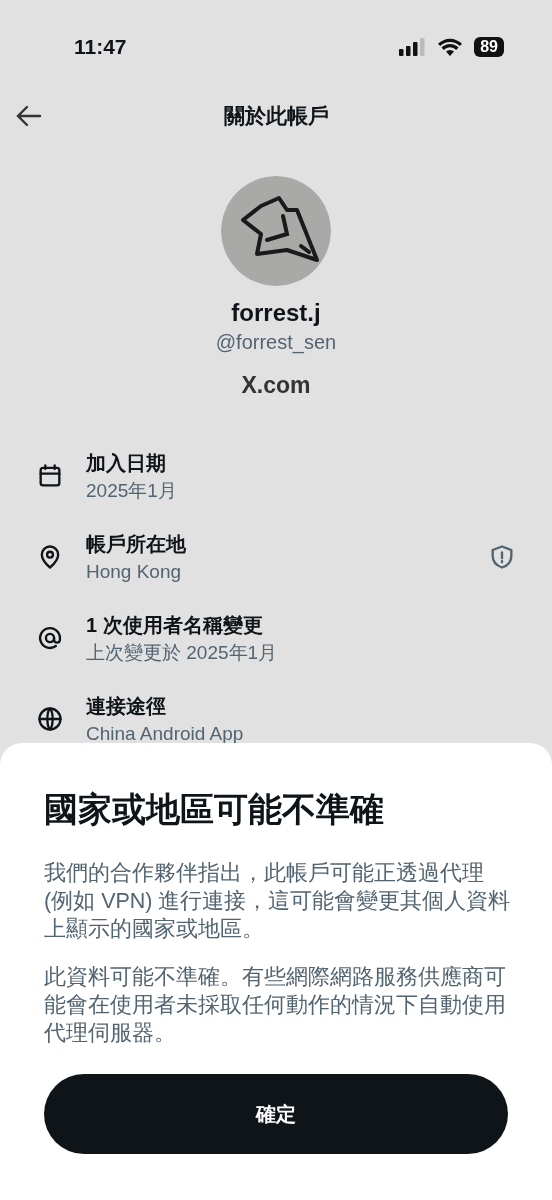  I want to click on back-button, so click(29, 116).